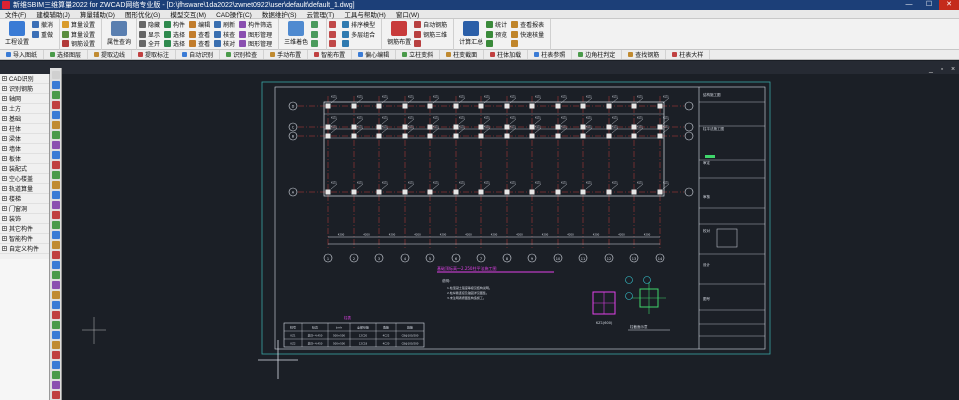  Describe the element at coordinates (200, 35) in the screenshot. I see `ribbon-small-button-3-2-1: 查看` at that location.